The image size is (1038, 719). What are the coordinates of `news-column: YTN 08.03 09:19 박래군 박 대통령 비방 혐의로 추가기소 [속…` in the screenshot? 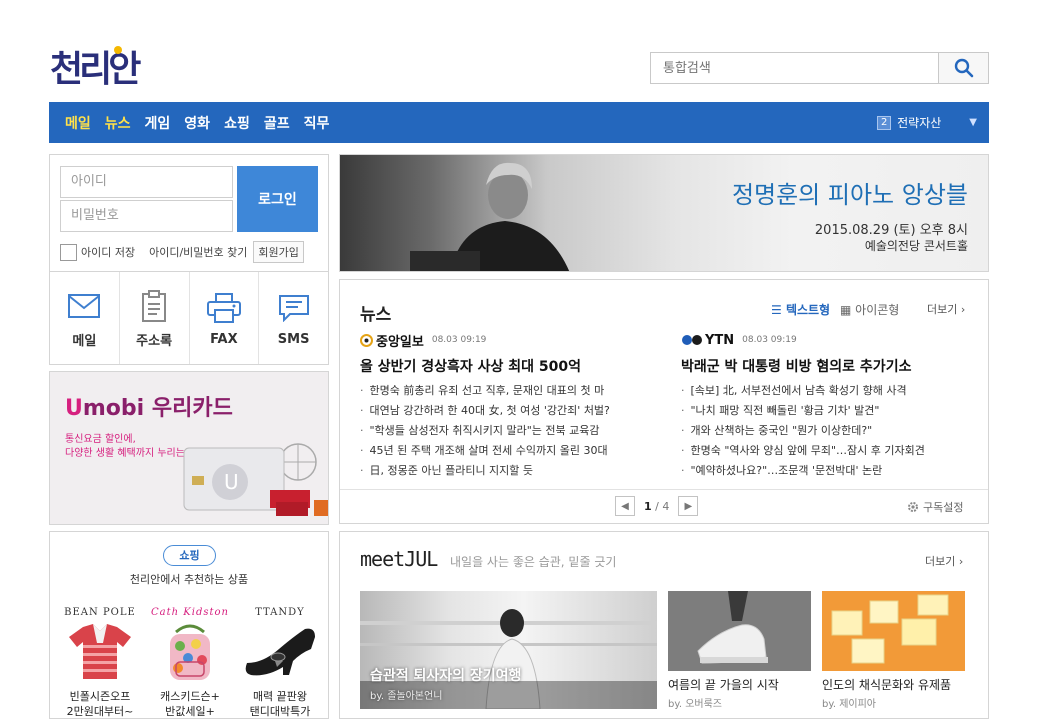 It's located at (831, 406).